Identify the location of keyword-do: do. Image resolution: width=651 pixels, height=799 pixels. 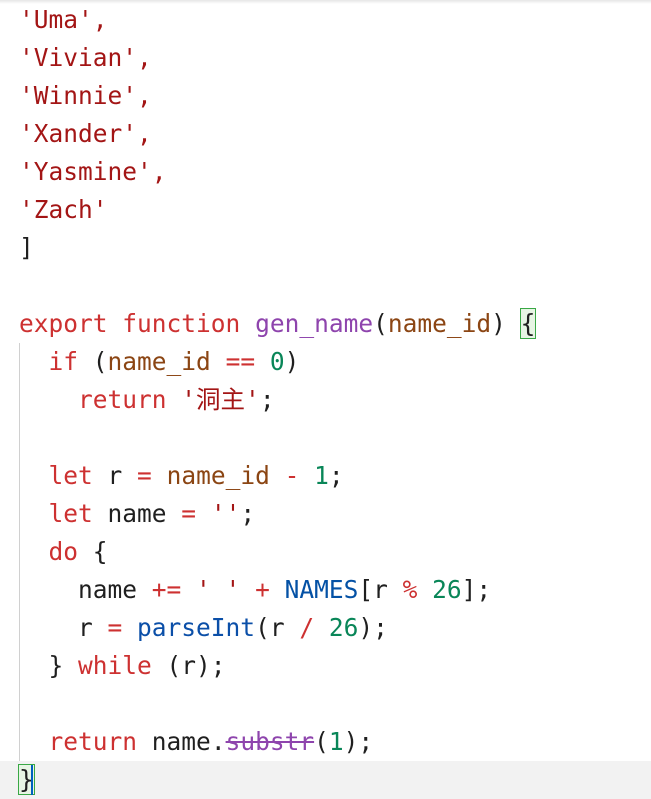
(63, 551).